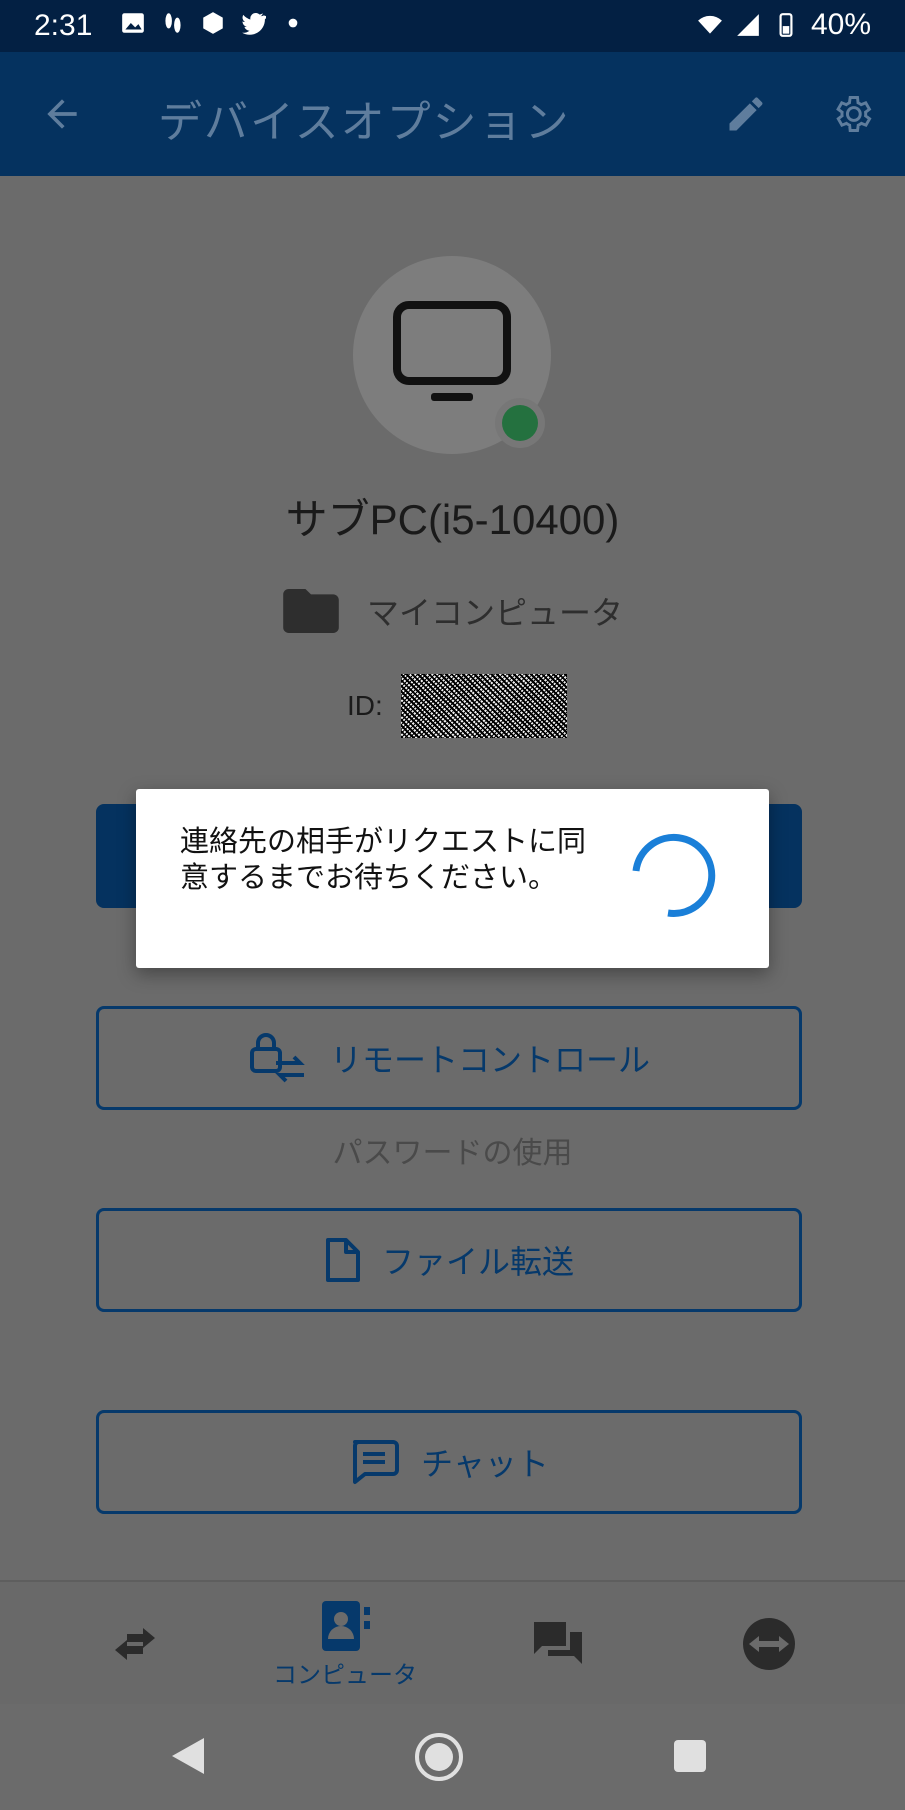 Image resolution: width=905 pixels, height=1810 pixels. I want to click on remote-control-label: リモートコントロール, so click(489, 1060).